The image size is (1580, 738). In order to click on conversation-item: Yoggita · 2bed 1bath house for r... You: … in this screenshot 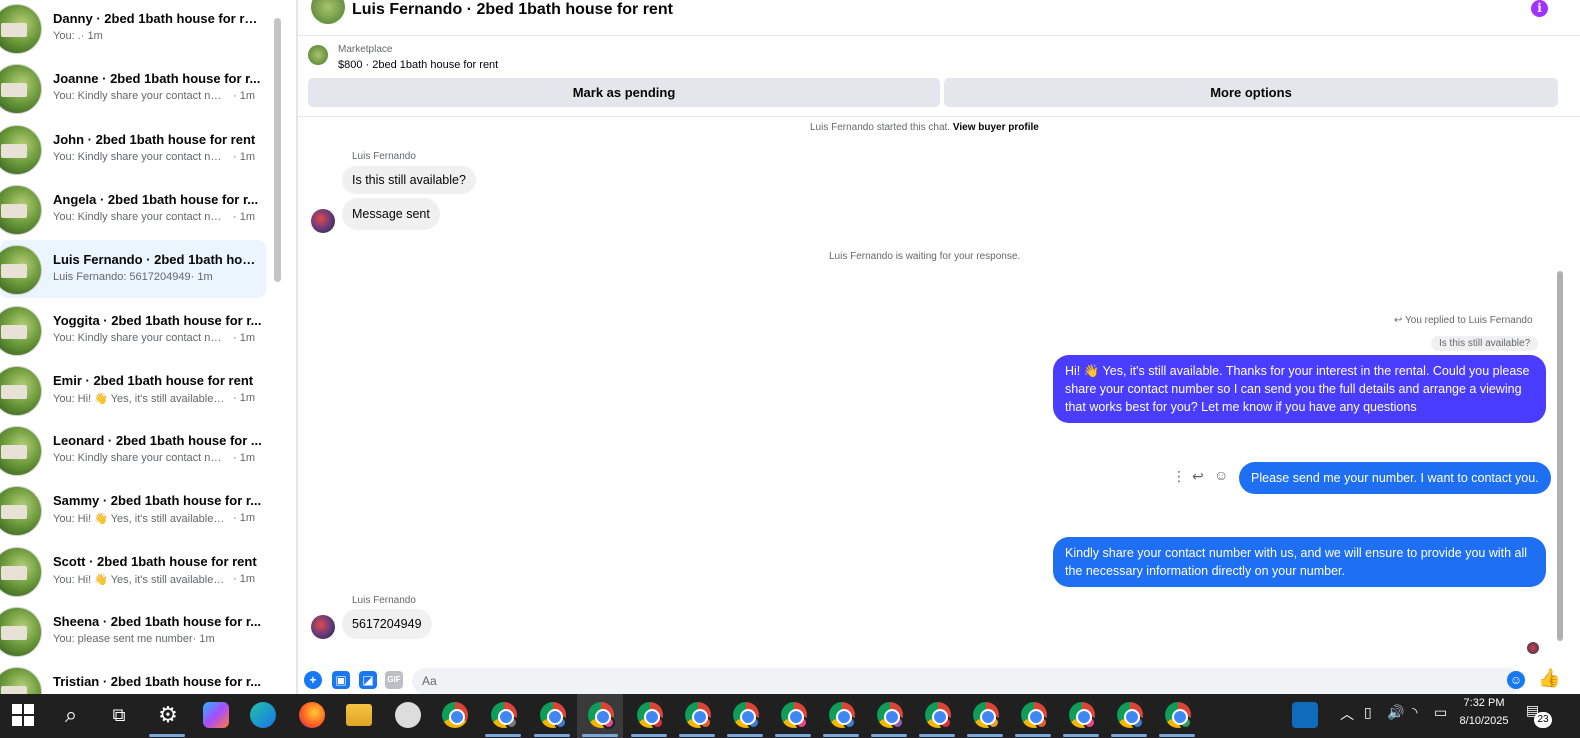, I will do `click(133, 330)`.